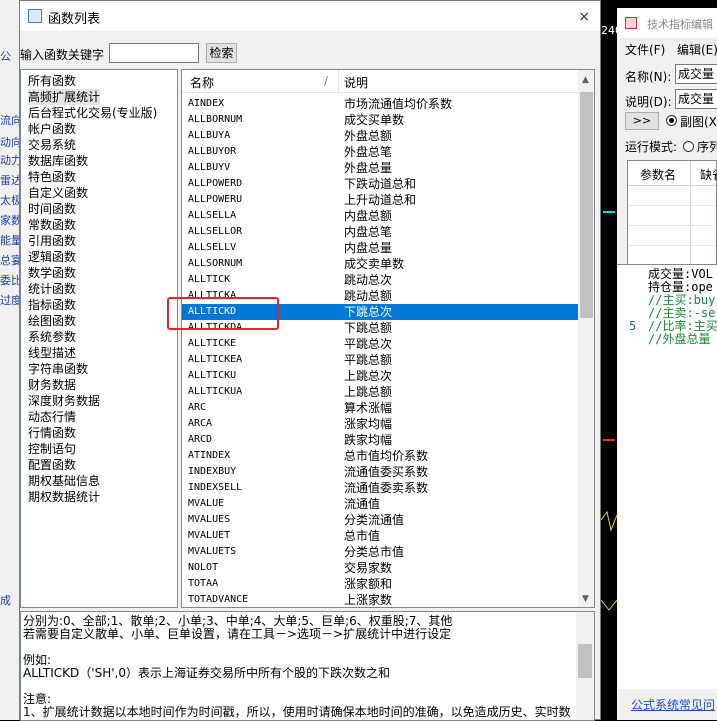 Image resolution: width=717 pixels, height=721 pixels. What do you see at coordinates (696, 74) in the screenshot?
I see `name-field: 成交量` at bounding box center [696, 74].